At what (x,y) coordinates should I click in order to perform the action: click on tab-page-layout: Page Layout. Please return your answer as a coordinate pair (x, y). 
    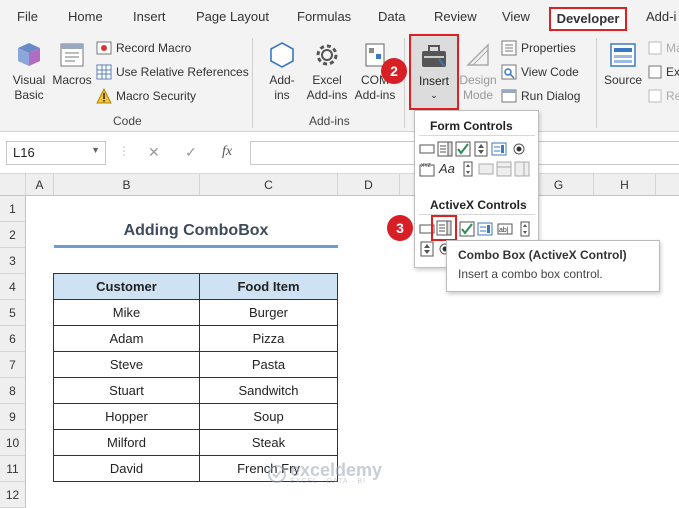
    Looking at the image, I should click on (232, 16).